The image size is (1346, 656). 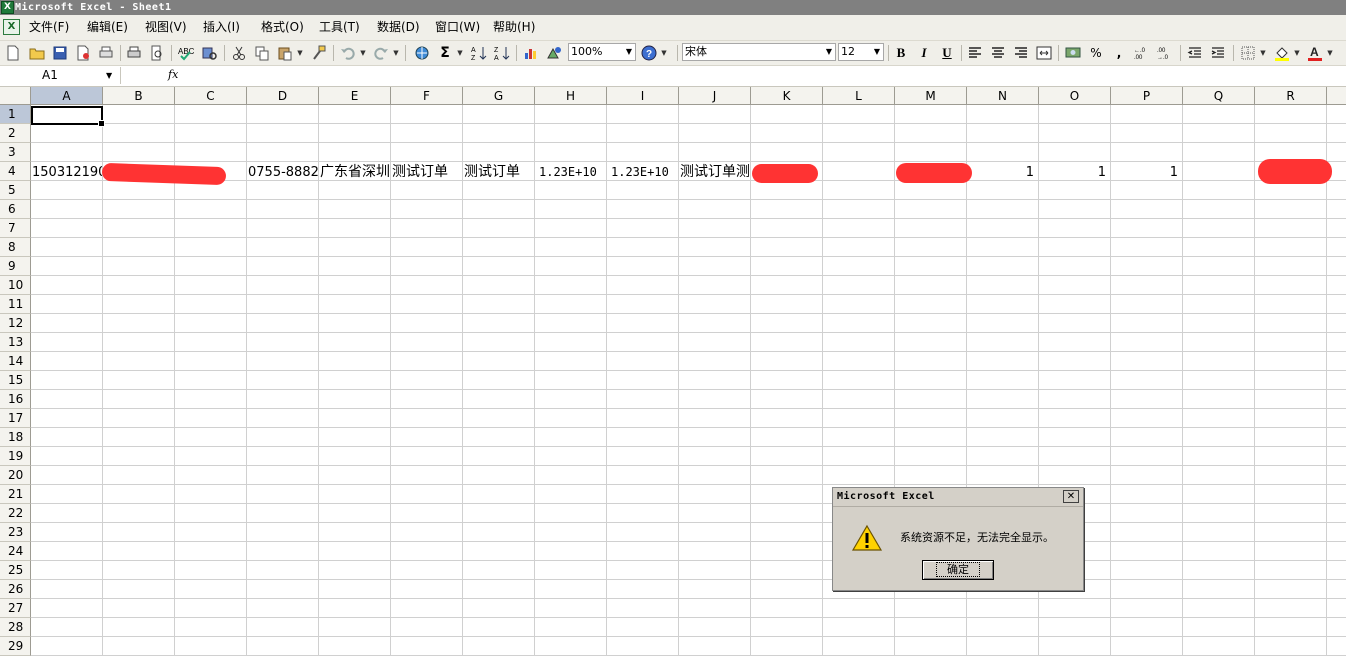 I want to click on percent-button: %, so click(x=1096, y=53).